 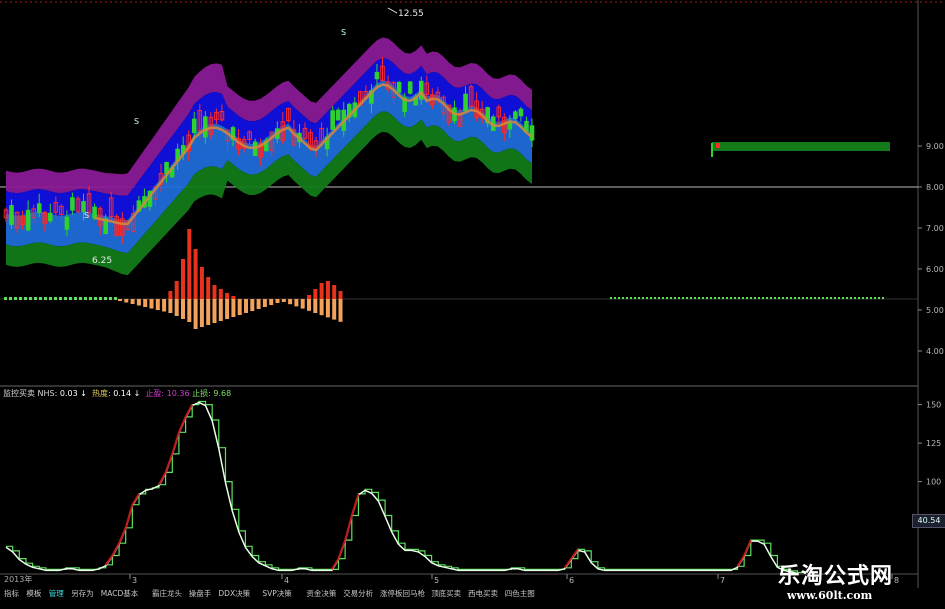 I want to click on y-tick-label: 125, so click(x=933, y=443).